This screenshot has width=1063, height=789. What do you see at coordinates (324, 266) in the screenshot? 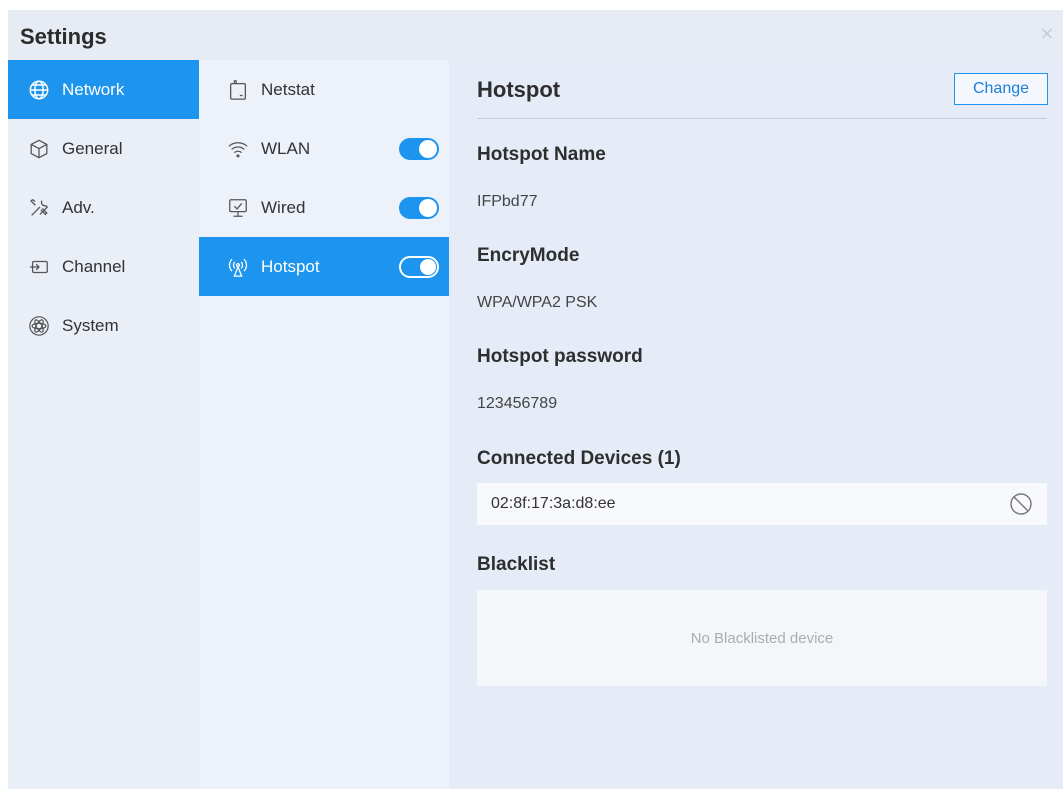
I see `sidebar-item-hotspot: Hotspot` at bounding box center [324, 266].